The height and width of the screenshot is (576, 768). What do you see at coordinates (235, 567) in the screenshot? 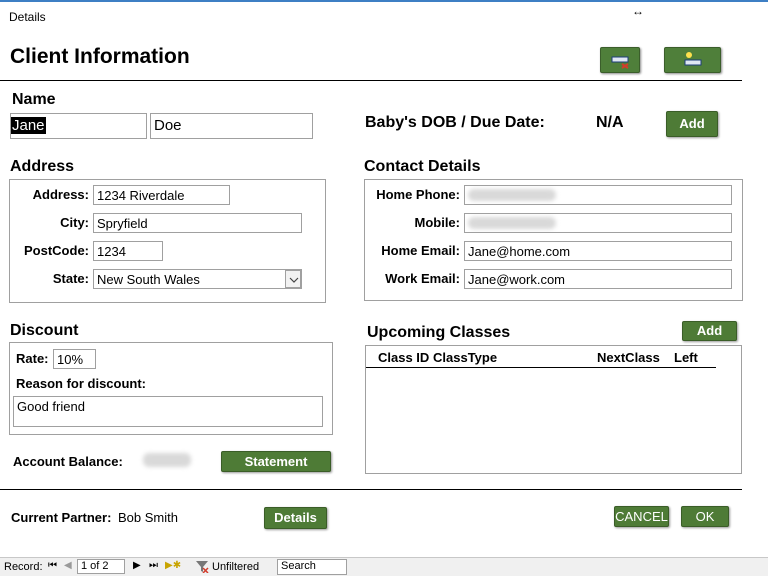
I see `filter-status: Unfiltered` at bounding box center [235, 567].